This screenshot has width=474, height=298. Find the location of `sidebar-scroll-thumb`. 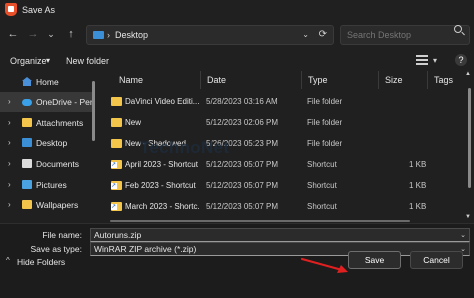

sidebar-scroll-thumb is located at coordinates (93, 111).